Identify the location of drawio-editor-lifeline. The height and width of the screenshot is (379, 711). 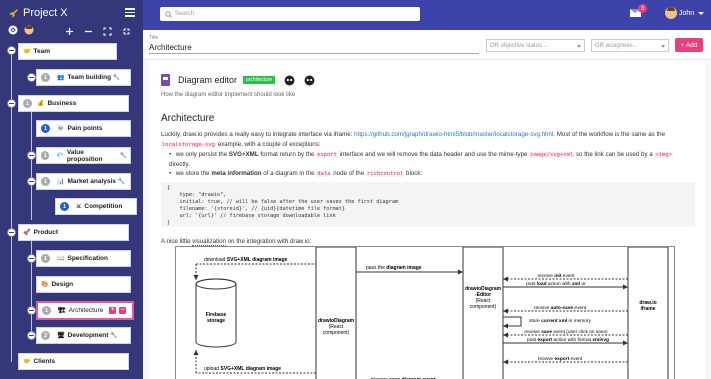
(483, 312).